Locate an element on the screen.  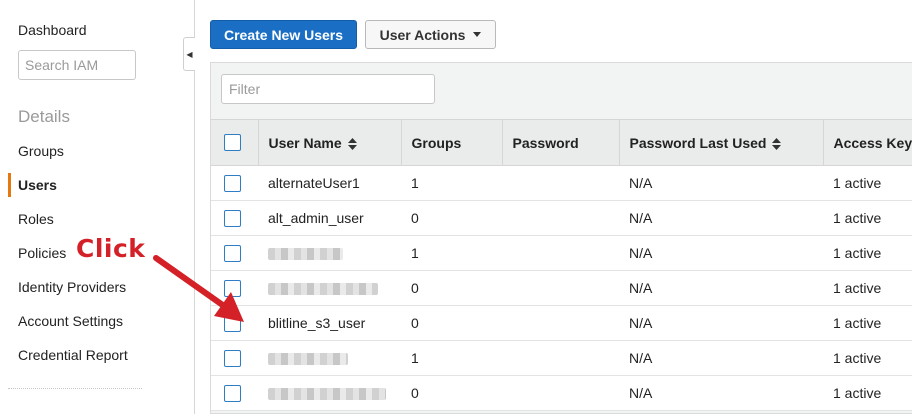
sidebar-dashboard-link: Dashboard is located at coordinates (52, 30).